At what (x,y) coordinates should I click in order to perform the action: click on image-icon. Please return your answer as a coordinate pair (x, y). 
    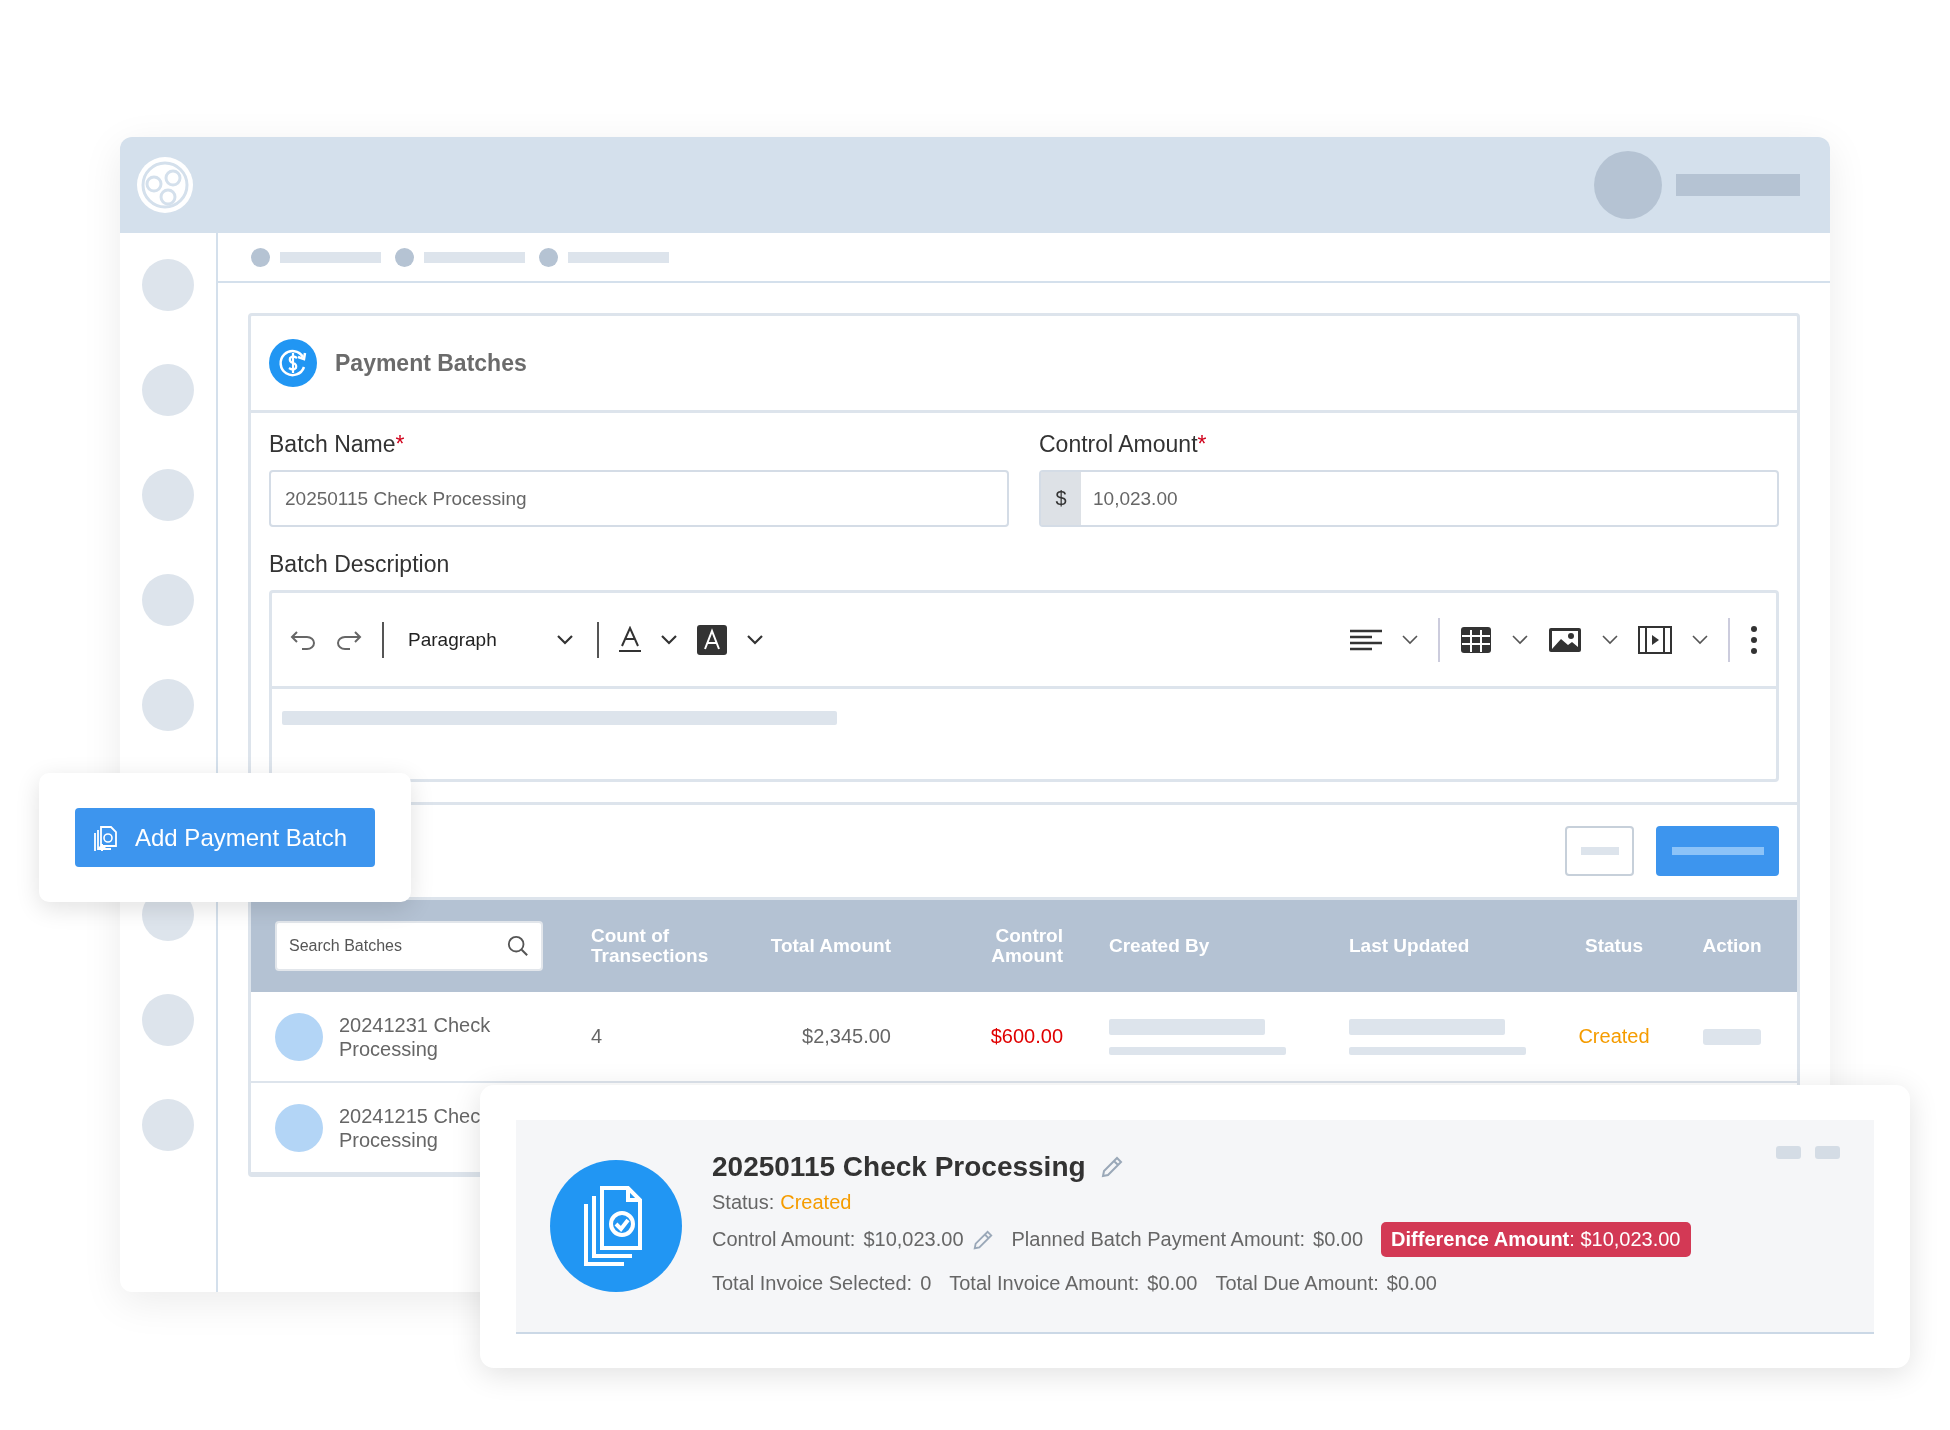
    Looking at the image, I should click on (1565, 639).